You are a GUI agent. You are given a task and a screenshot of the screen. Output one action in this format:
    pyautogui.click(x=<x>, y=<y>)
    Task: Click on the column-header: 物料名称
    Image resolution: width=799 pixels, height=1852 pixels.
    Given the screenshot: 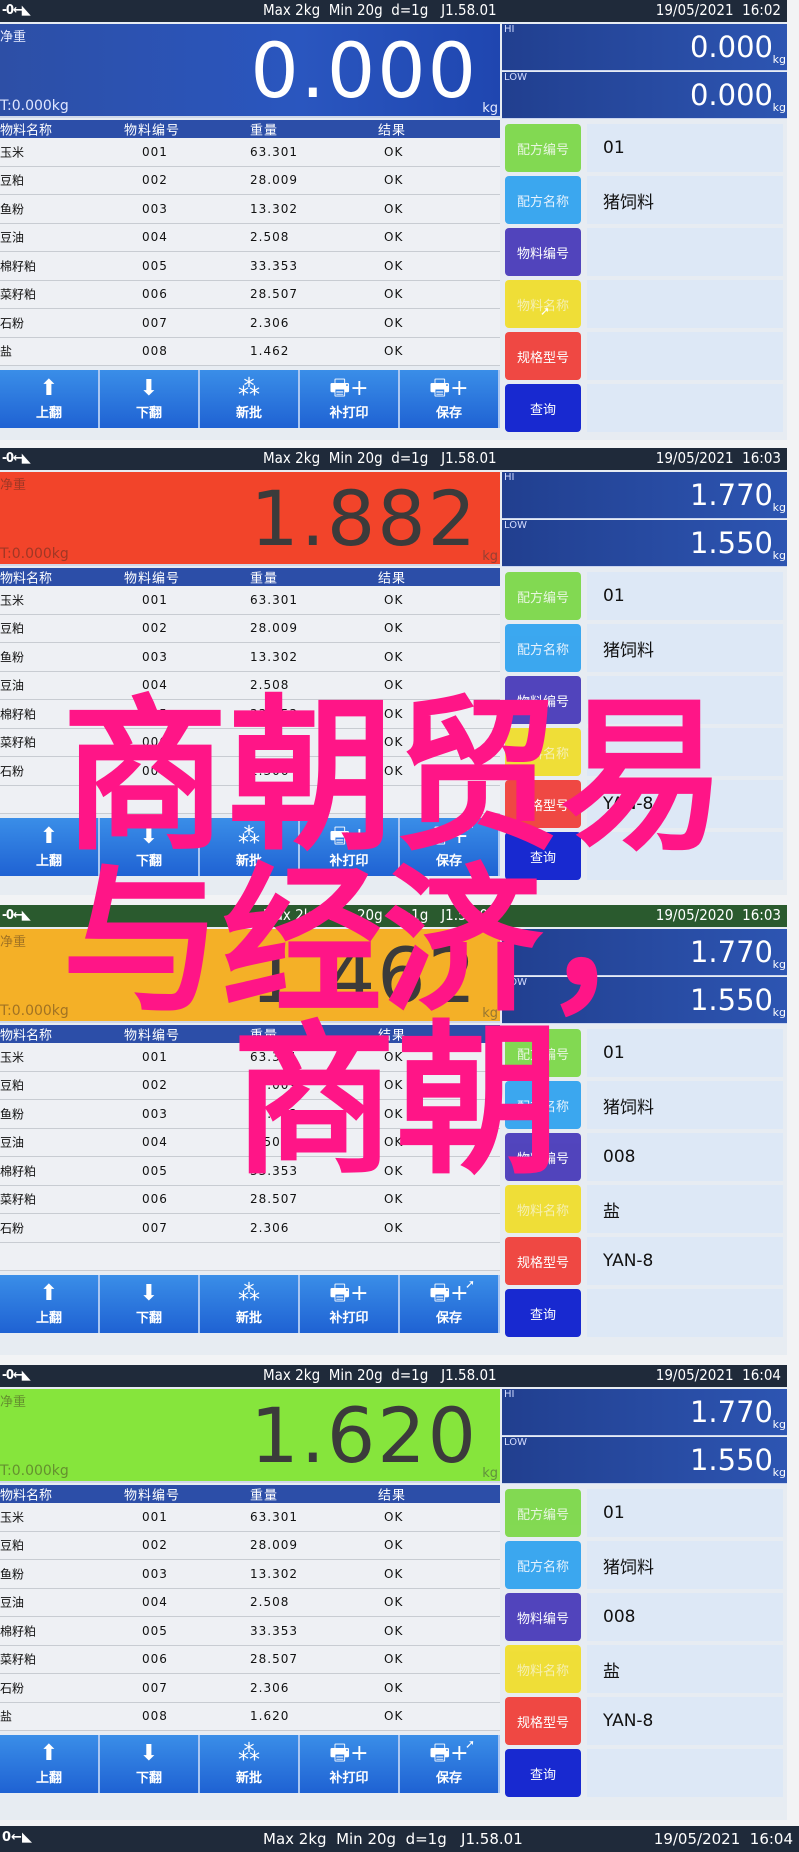 What is the action you would take?
    pyautogui.click(x=26, y=579)
    